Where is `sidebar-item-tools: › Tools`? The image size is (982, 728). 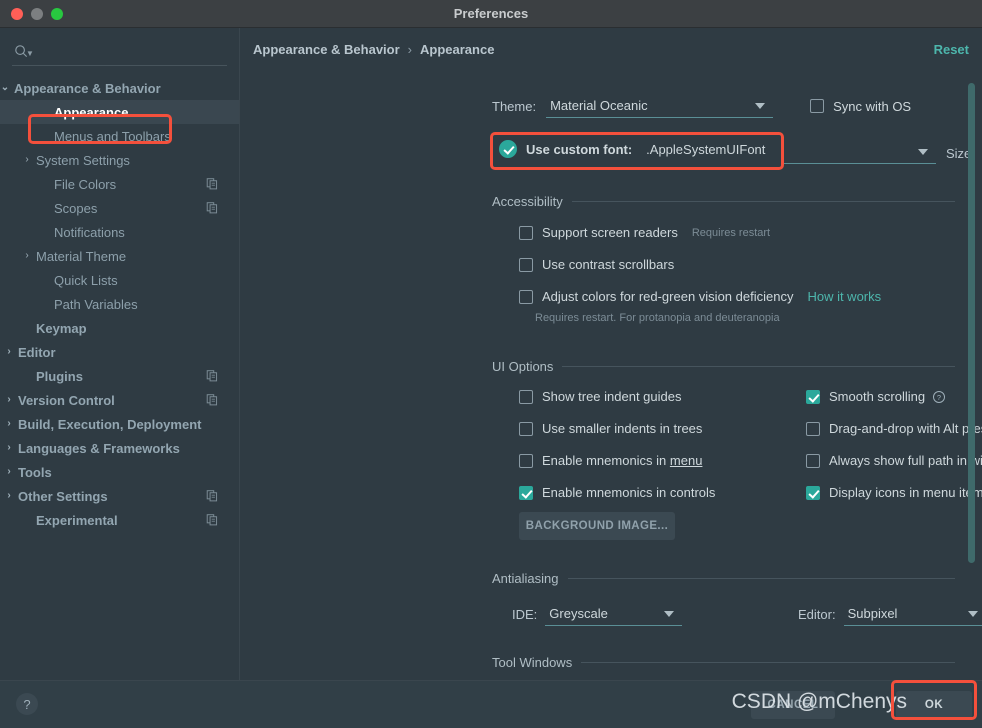
sidebar-item-tools: › Tools is located at coordinates (119, 472).